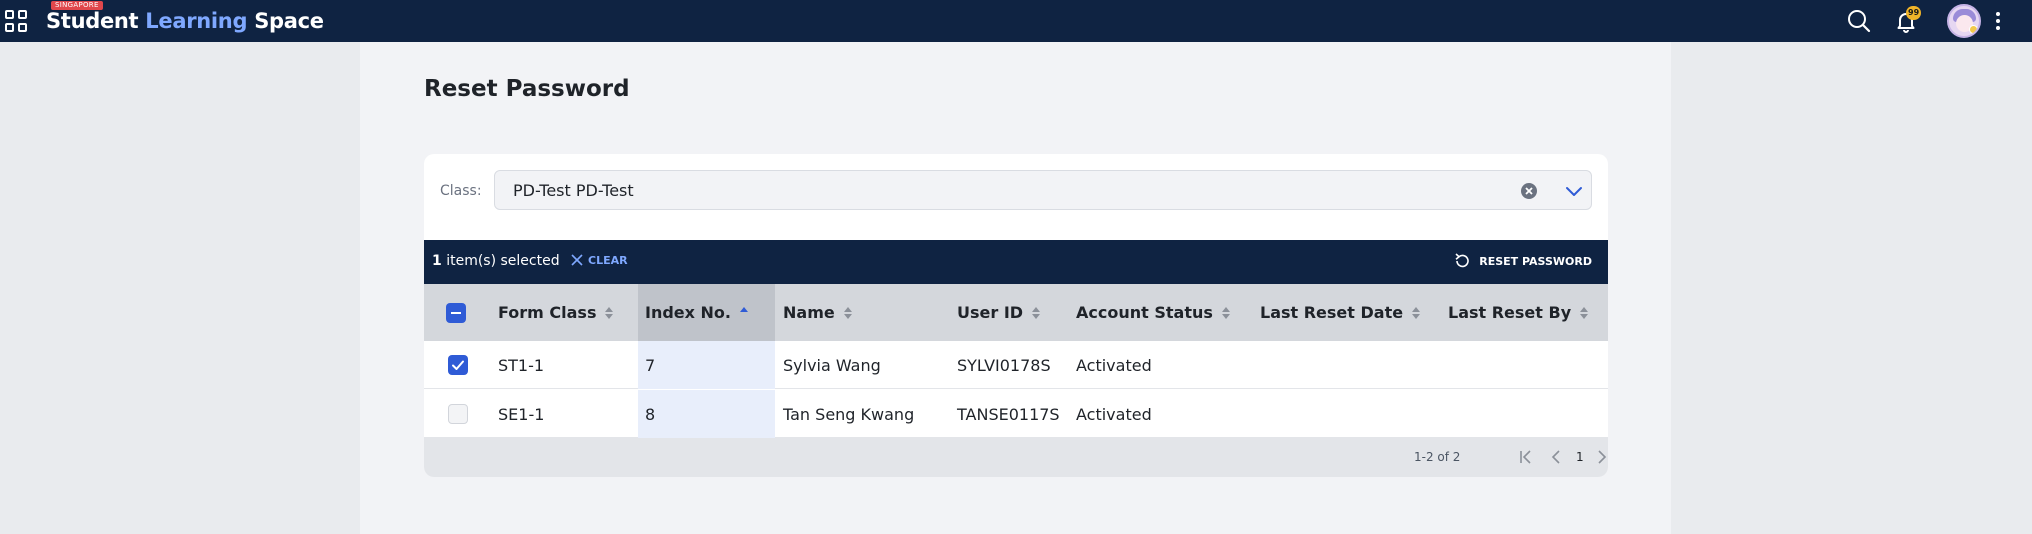  What do you see at coordinates (289, 21) in the screenshot?
I see `brand-word-3: Space` at bounding box center [289, 21].